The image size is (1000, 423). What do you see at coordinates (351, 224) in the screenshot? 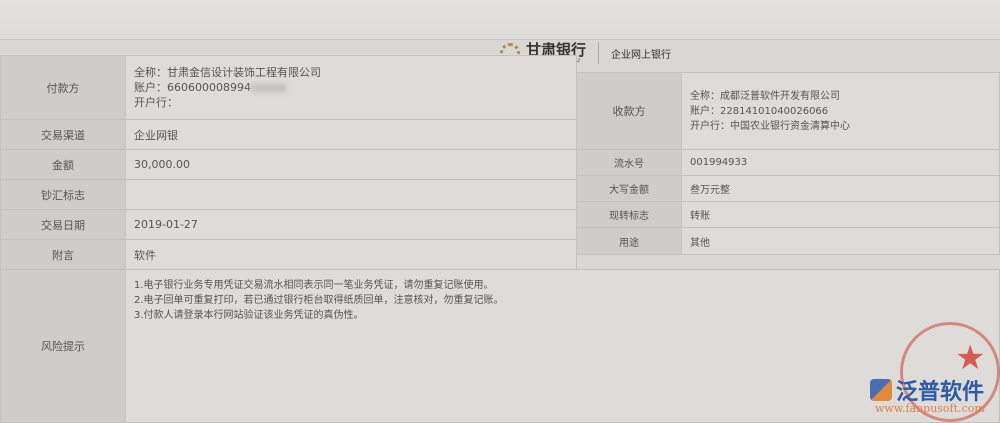
I see `date-value: 2019-01-27` at bounding box center [351, 224].